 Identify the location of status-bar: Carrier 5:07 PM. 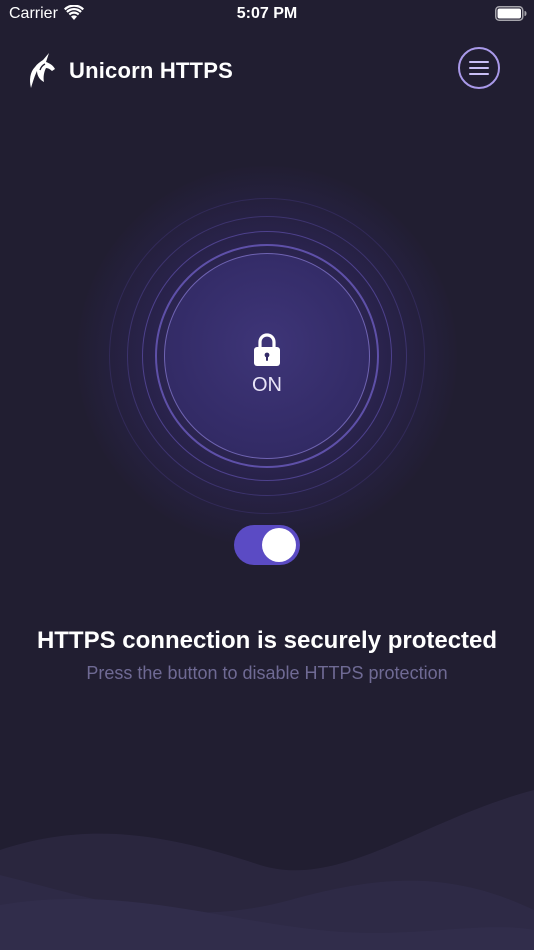
(267, 14).